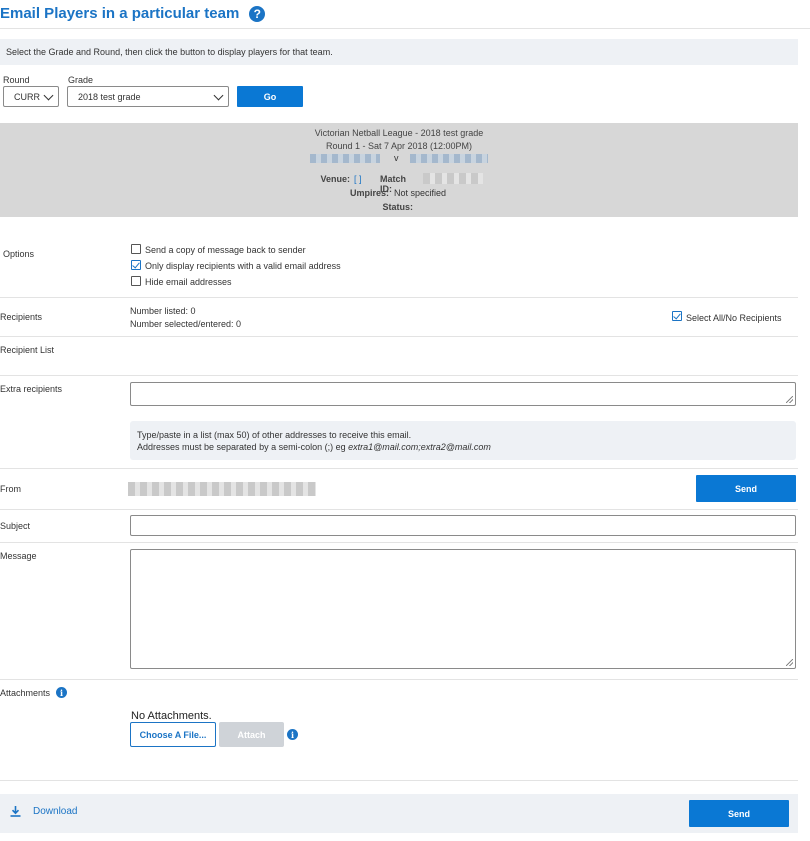  What do you see at coordinates (463, 394) in the screenshot?
I see `extra-recipients-input` at bounding box center [463, 394].